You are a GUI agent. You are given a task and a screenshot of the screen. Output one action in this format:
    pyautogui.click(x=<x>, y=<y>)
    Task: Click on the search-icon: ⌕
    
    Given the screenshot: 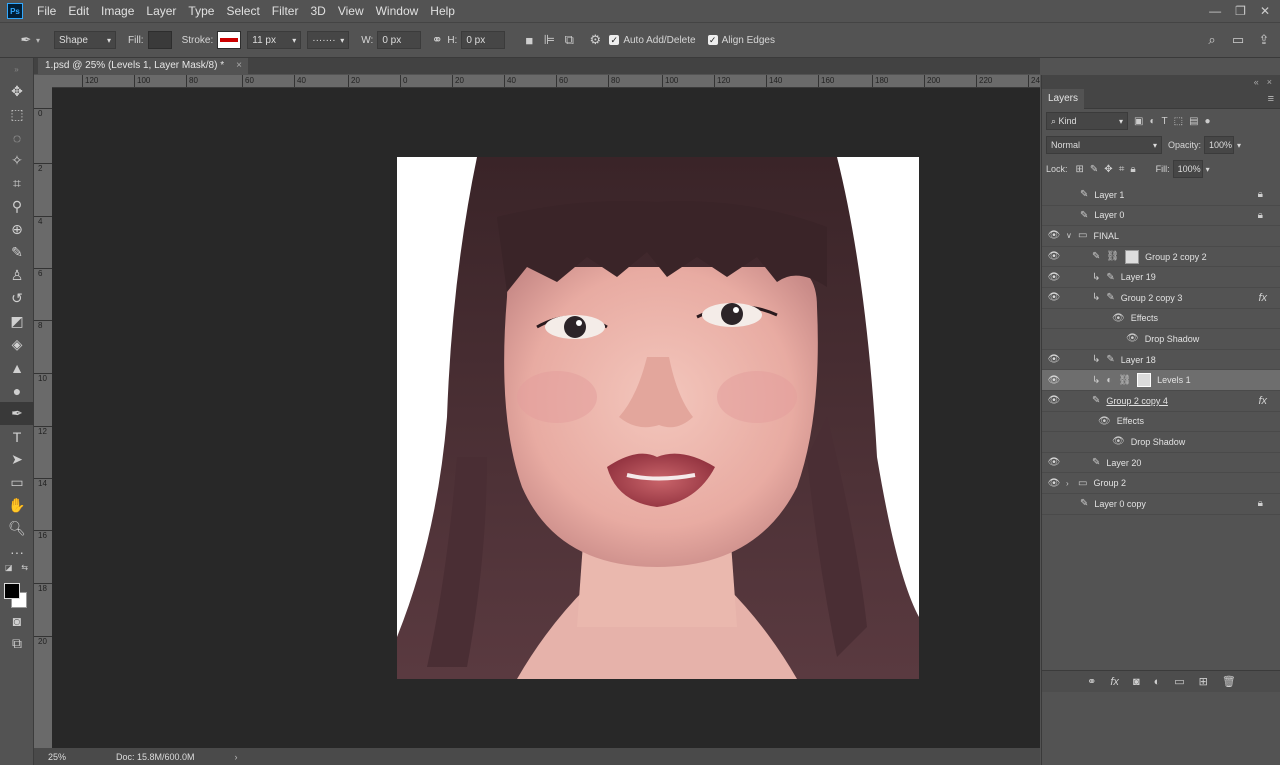 What is the action you would take?
    pyautogui.click(x=1212, y=40)
    